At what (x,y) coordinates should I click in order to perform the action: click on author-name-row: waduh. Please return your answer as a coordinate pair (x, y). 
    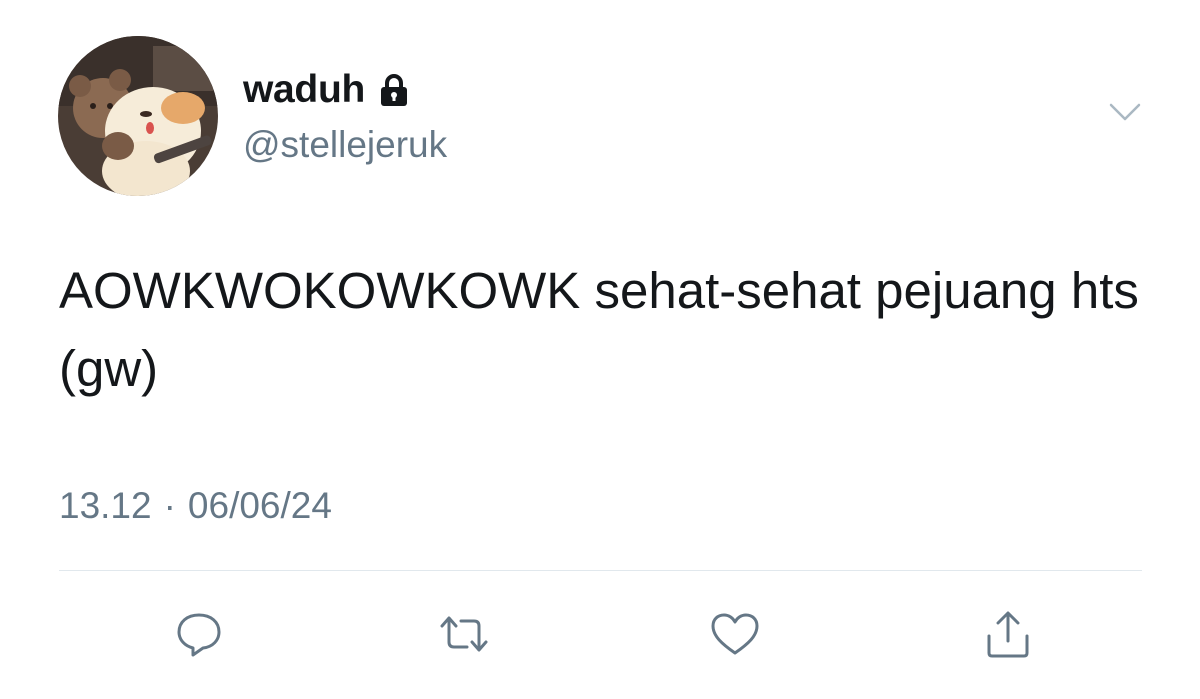
    Looking at the image, I should click on (326, 90).